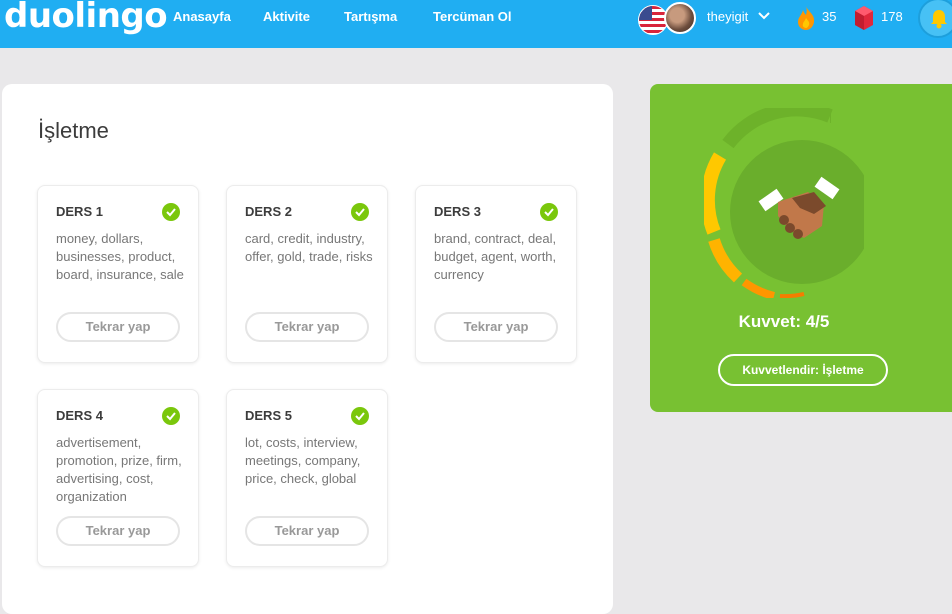 This screenshot has width=952, height=614. I want to click on nav-home: Anasayfa, so click(202, 16).